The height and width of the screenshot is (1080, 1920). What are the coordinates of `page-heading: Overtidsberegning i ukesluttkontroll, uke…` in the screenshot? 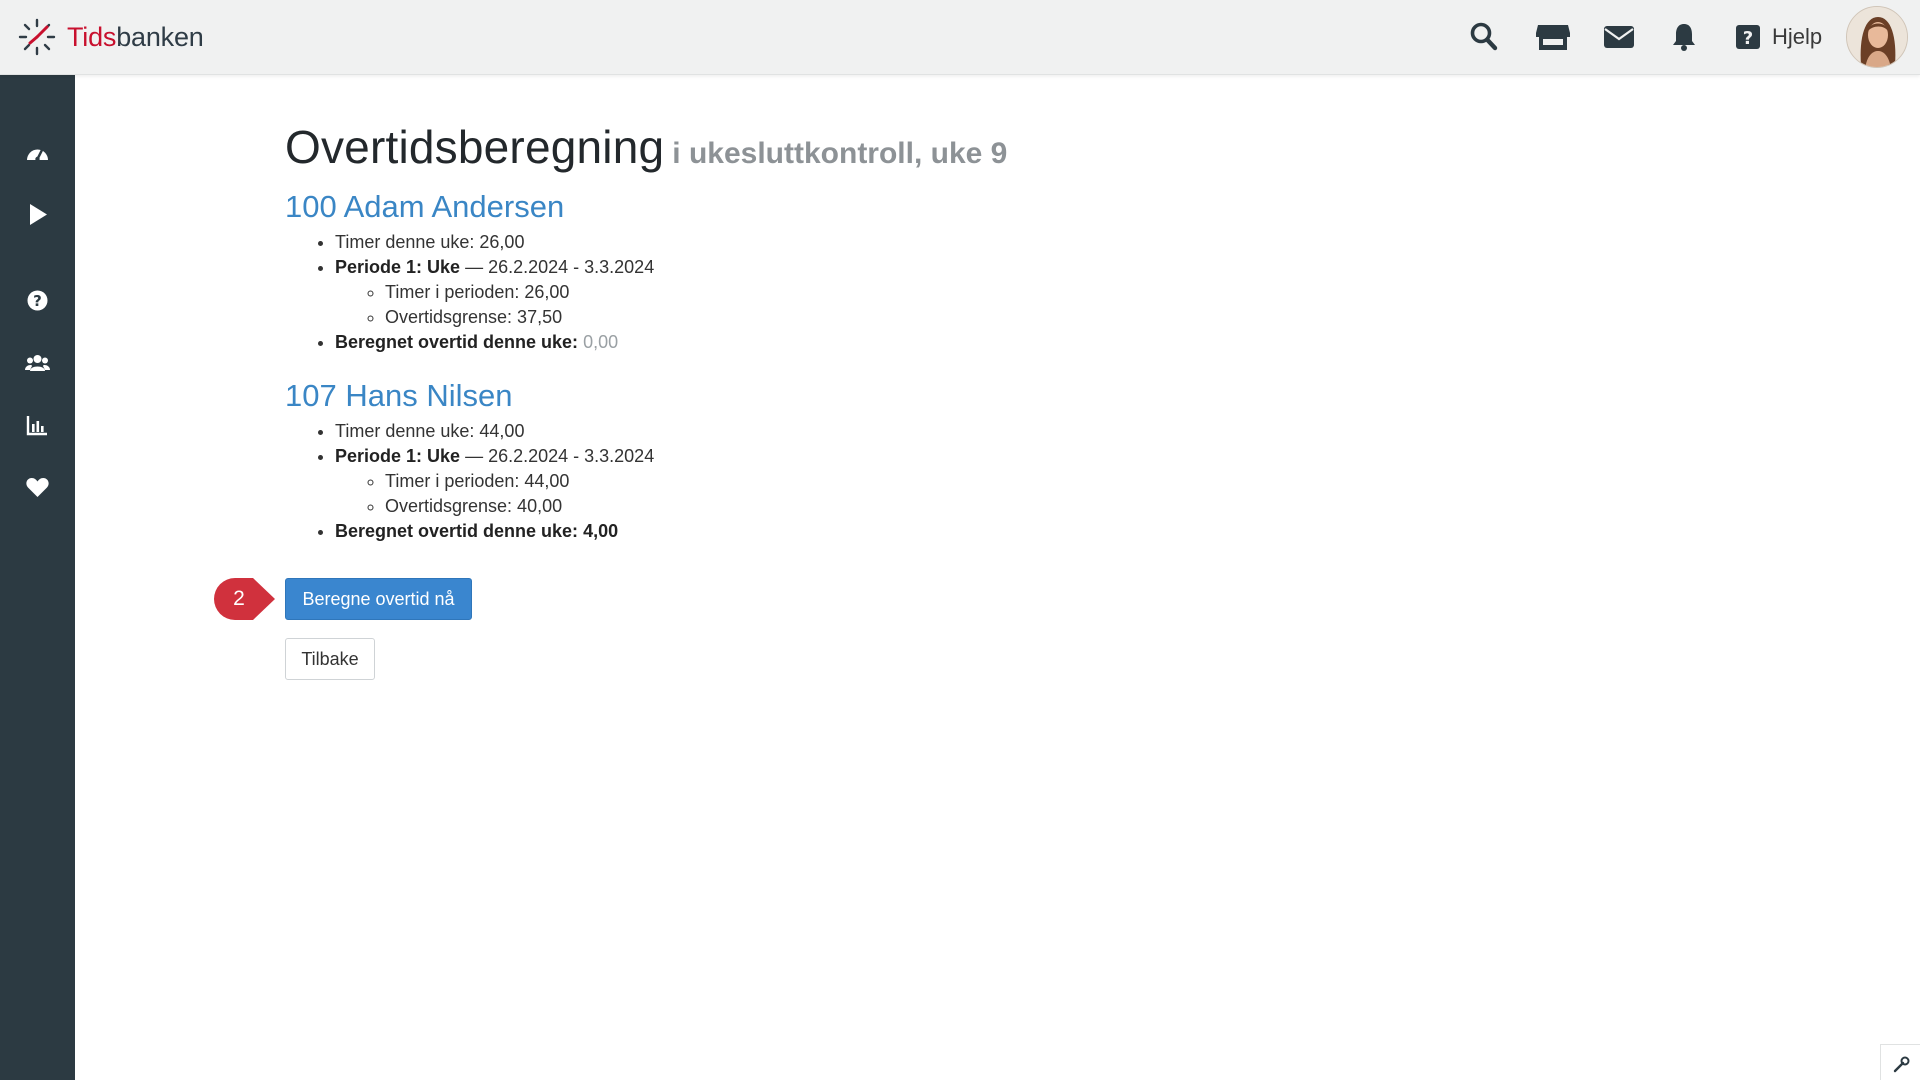 It's located at (646, 147).